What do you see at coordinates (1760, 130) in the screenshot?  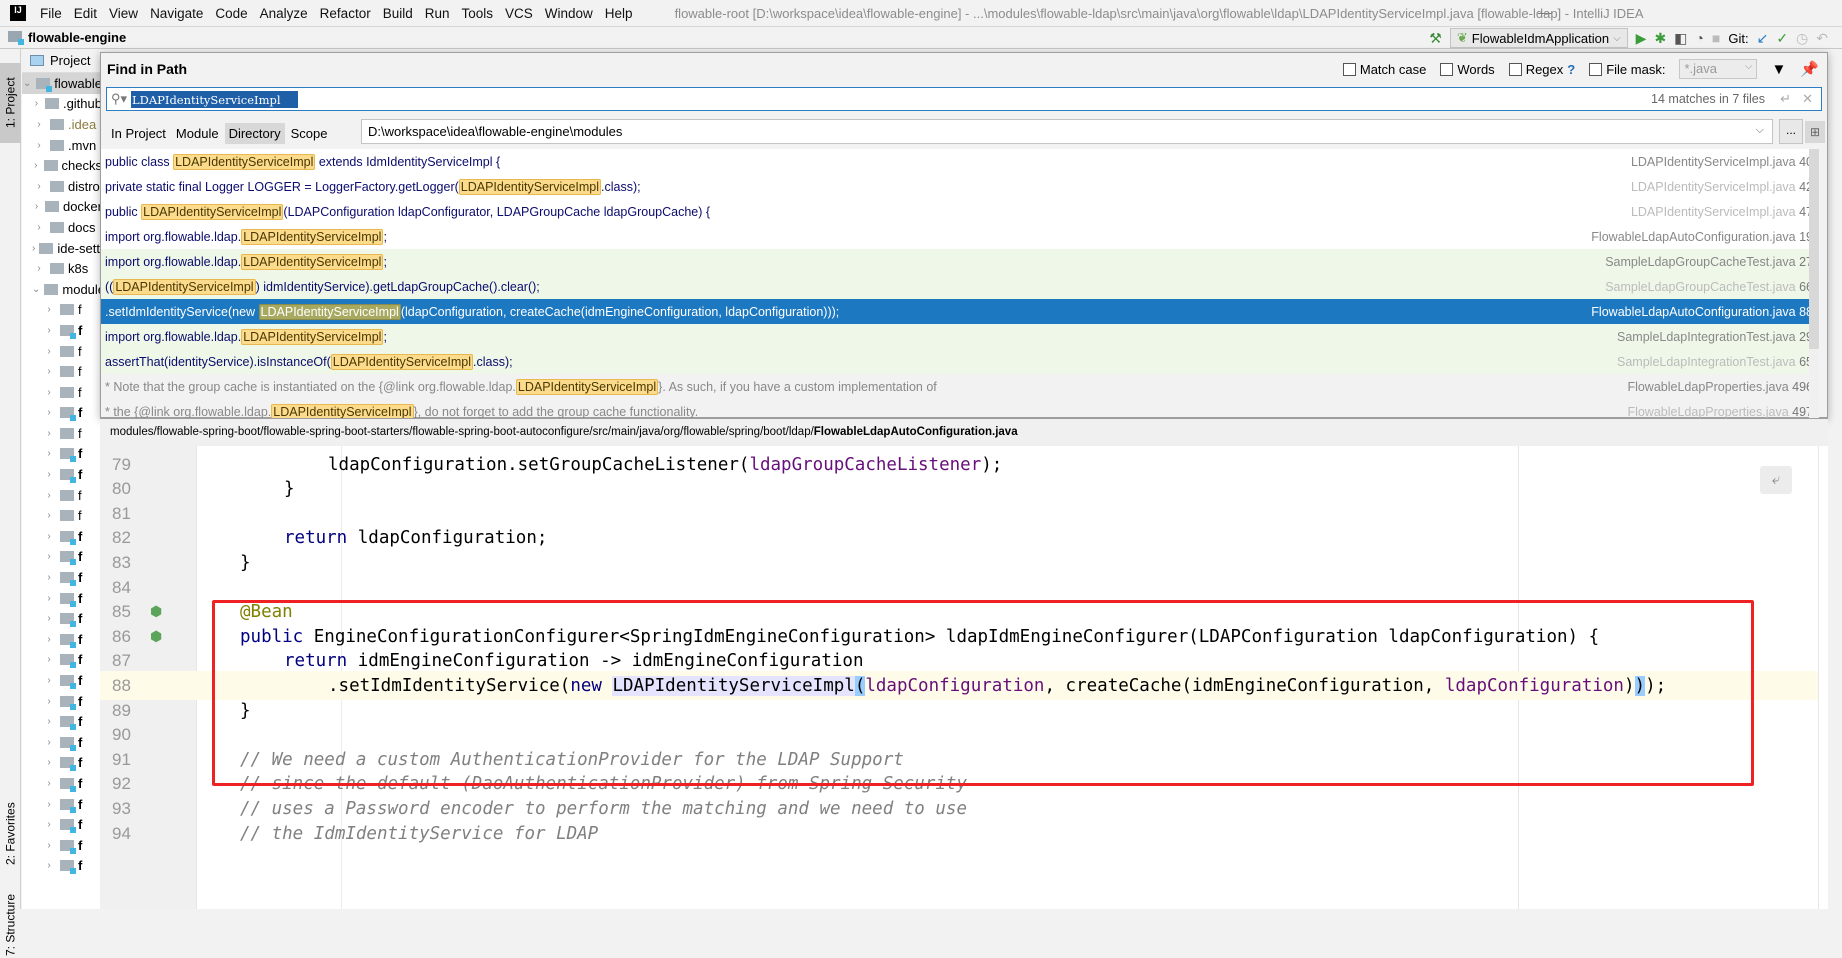 I see `chevron-down-icon: ⌵` at bounding box center [1760, 130].